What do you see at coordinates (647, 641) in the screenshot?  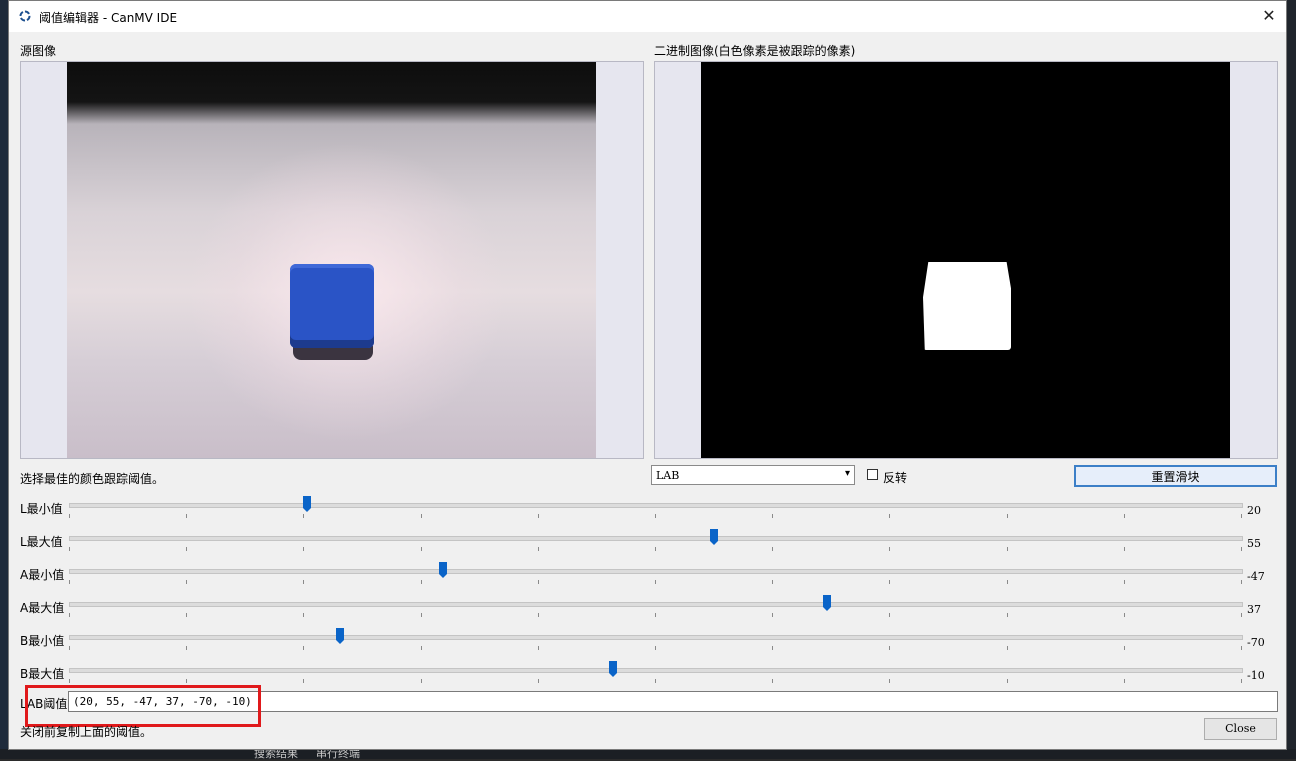 I see `slider-row: B最小值 -70` at bounding box center [647, 641].